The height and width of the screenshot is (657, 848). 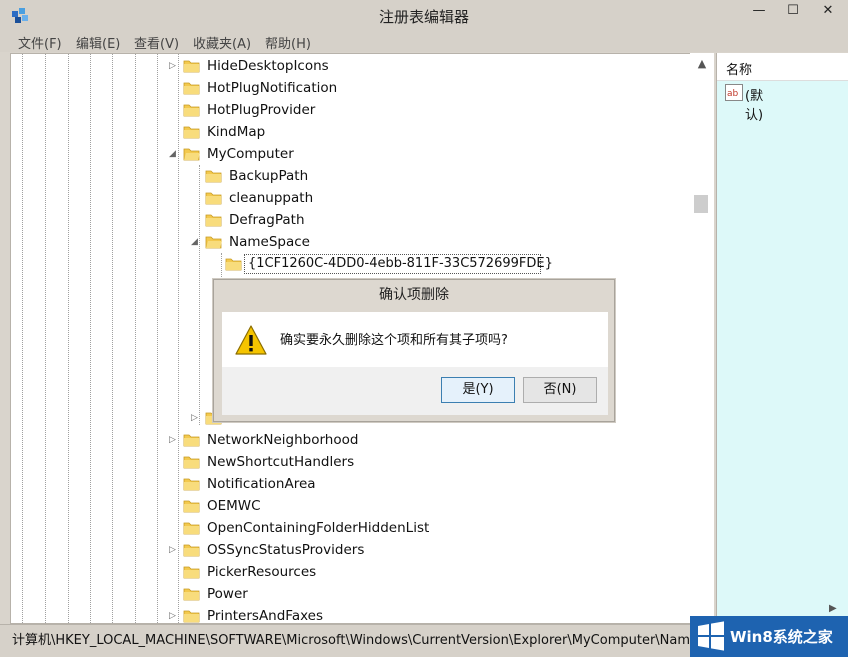 I want to click on minimize-button: —, so click(x=759, y=12).